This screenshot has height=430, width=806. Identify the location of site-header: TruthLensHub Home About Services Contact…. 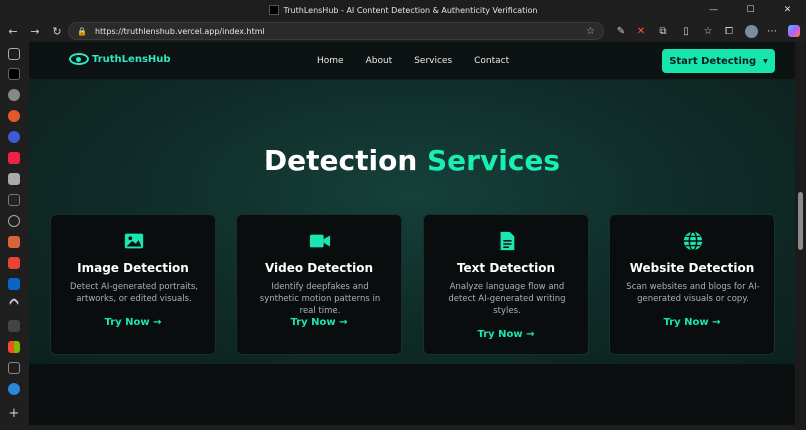
(412, 61).